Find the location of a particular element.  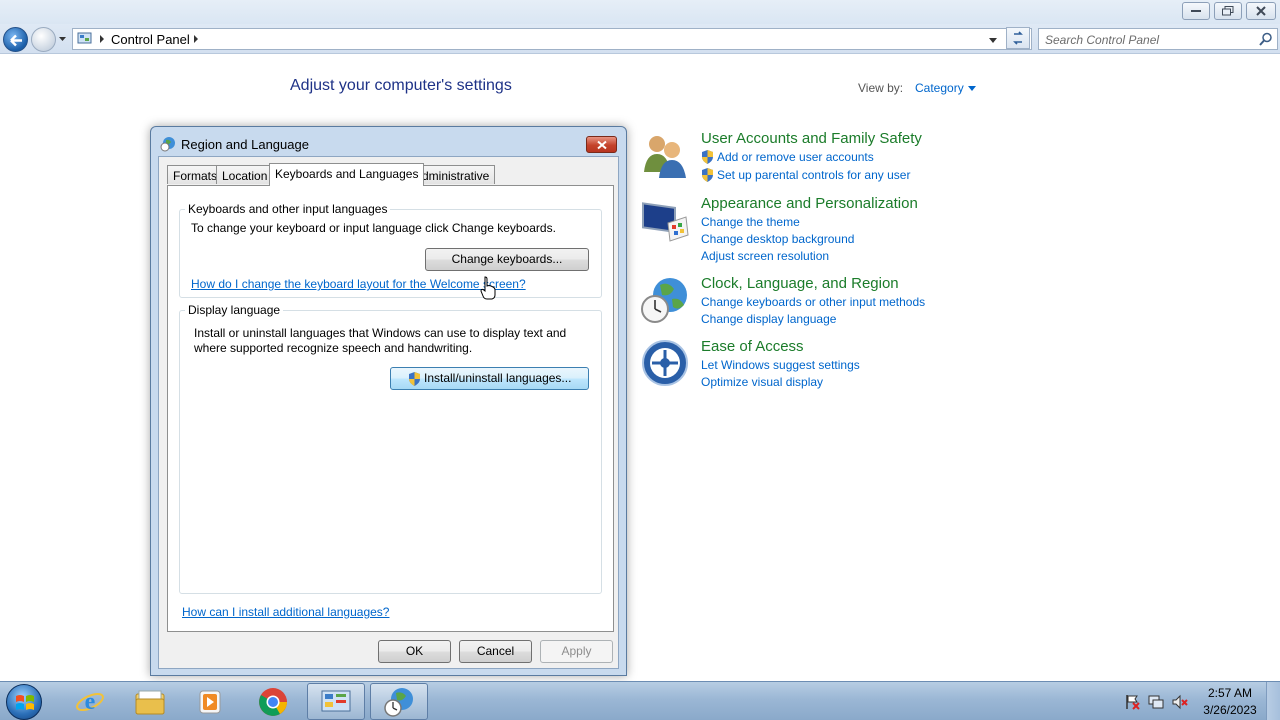

show-desktop-button is located at coordinates (1273, 701).